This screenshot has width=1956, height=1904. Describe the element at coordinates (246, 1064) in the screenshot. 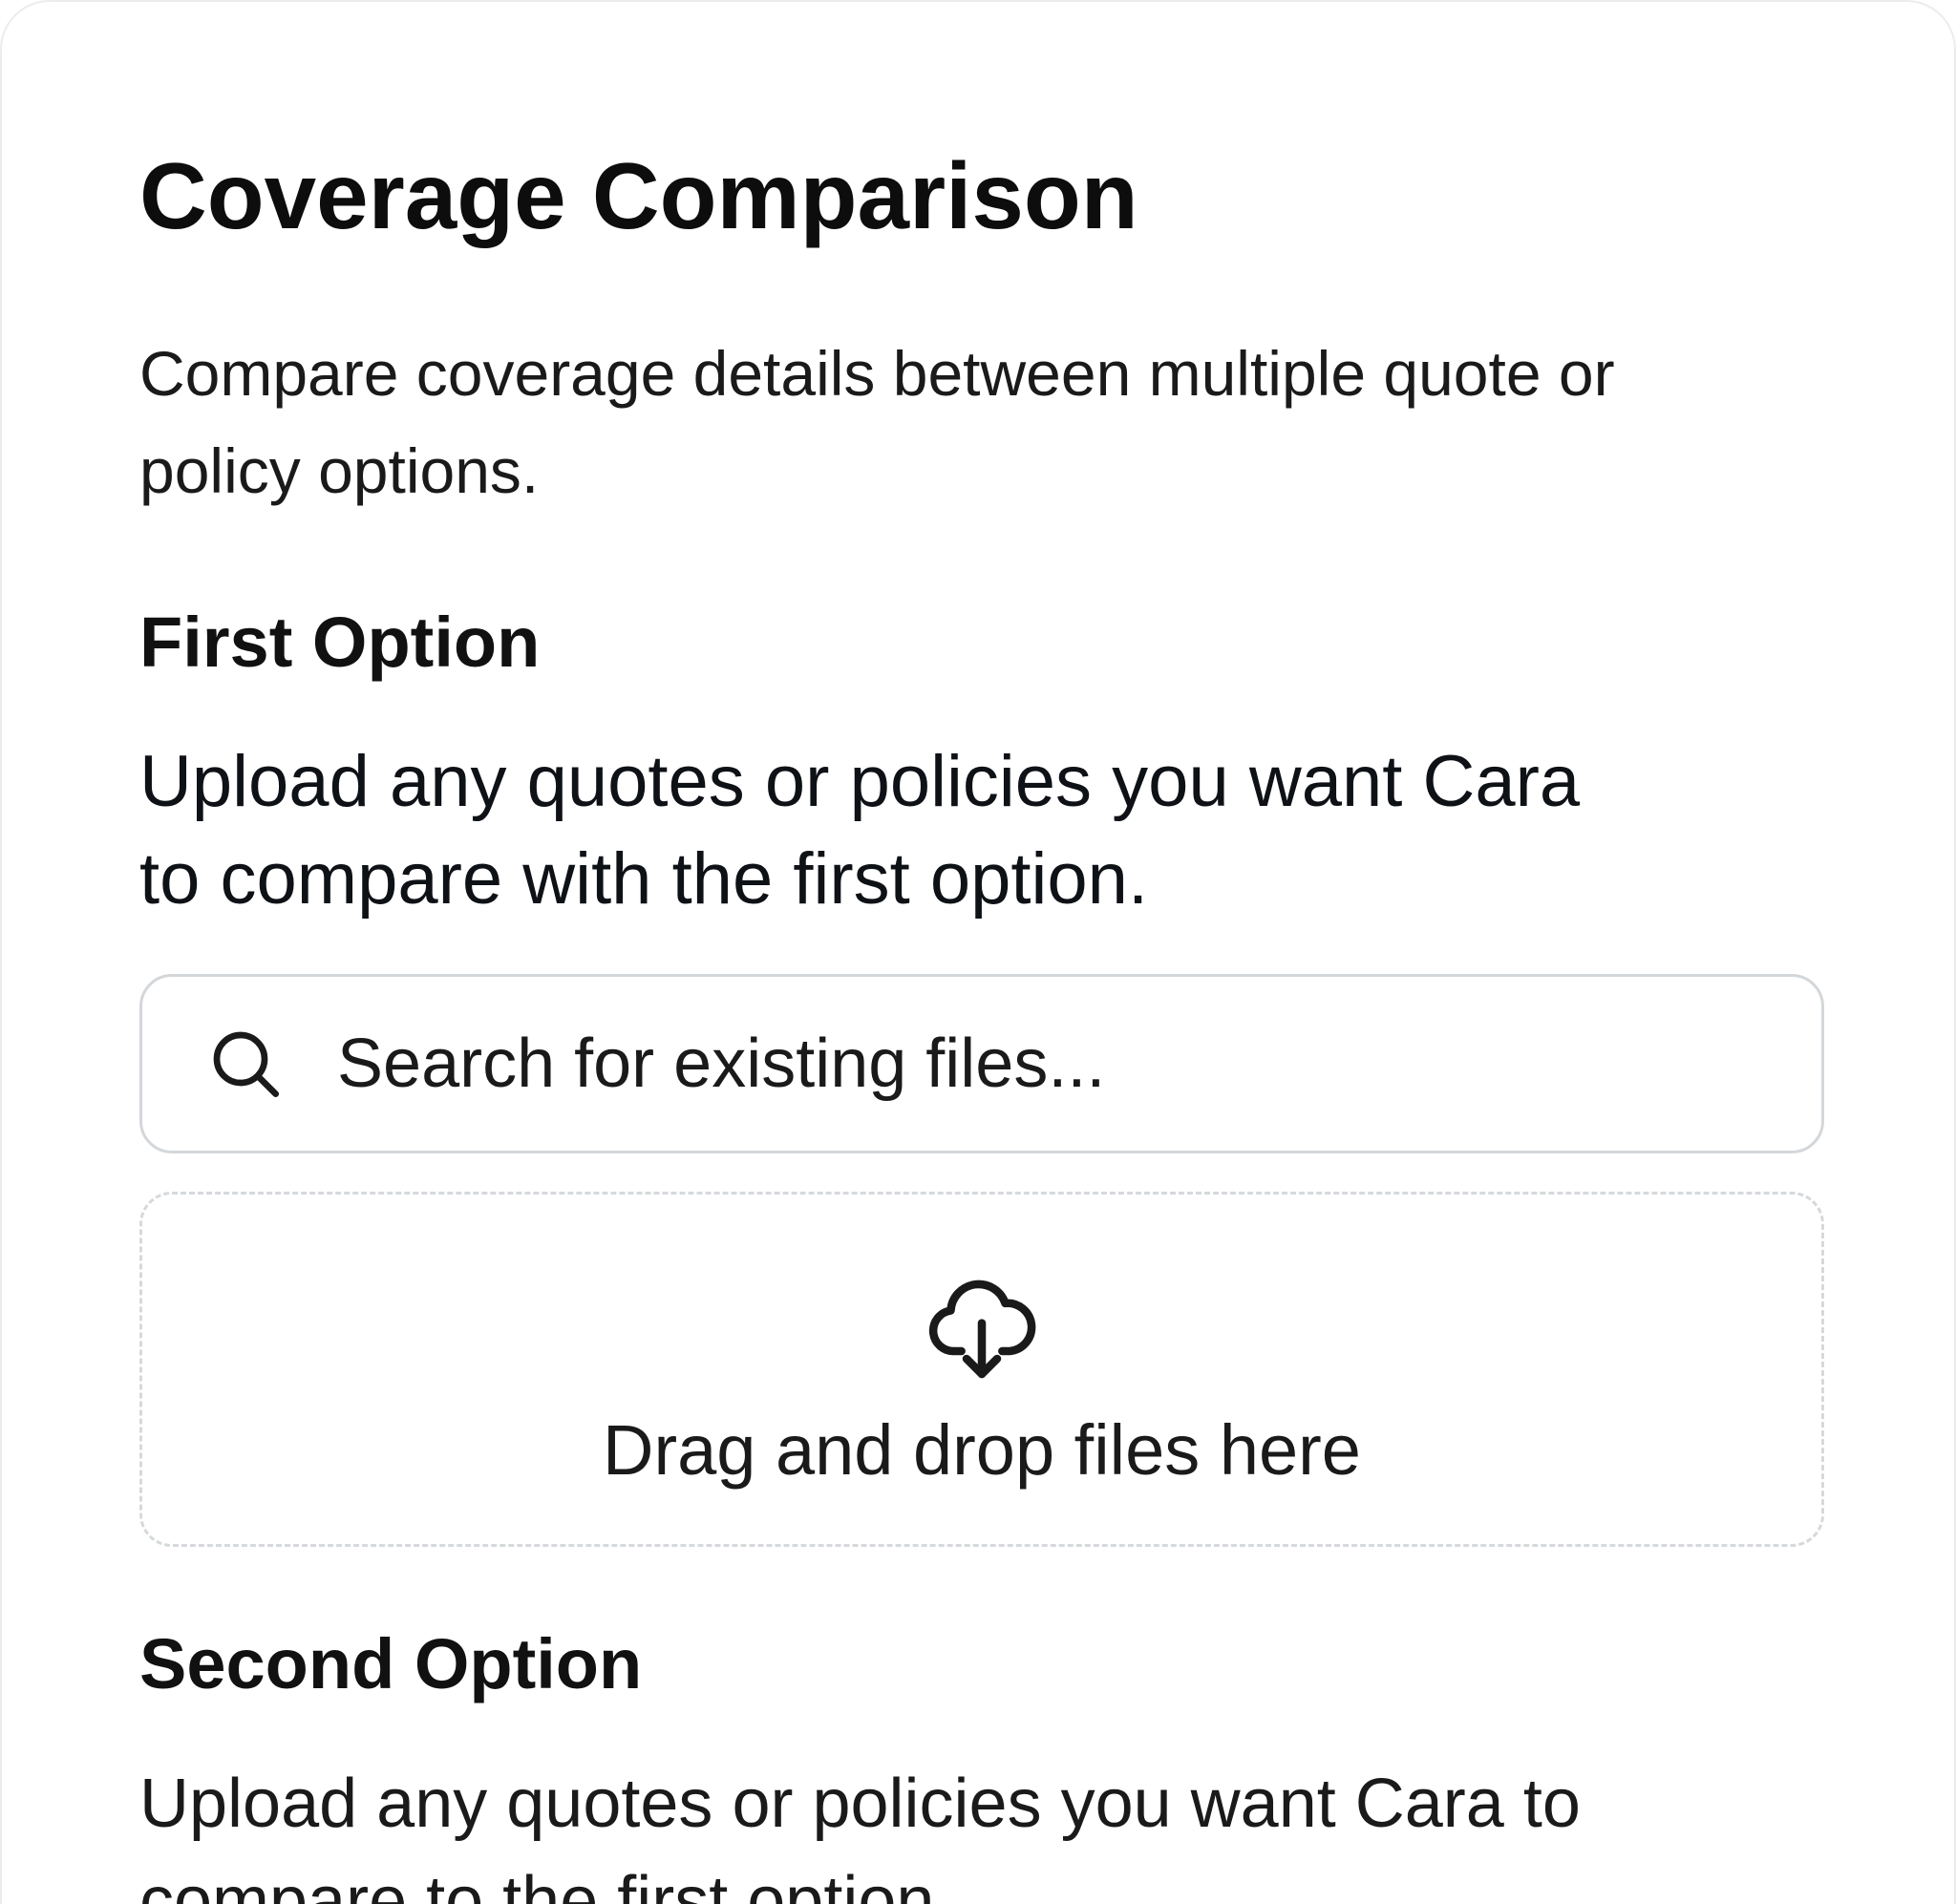

I see `search-icon` at that location.